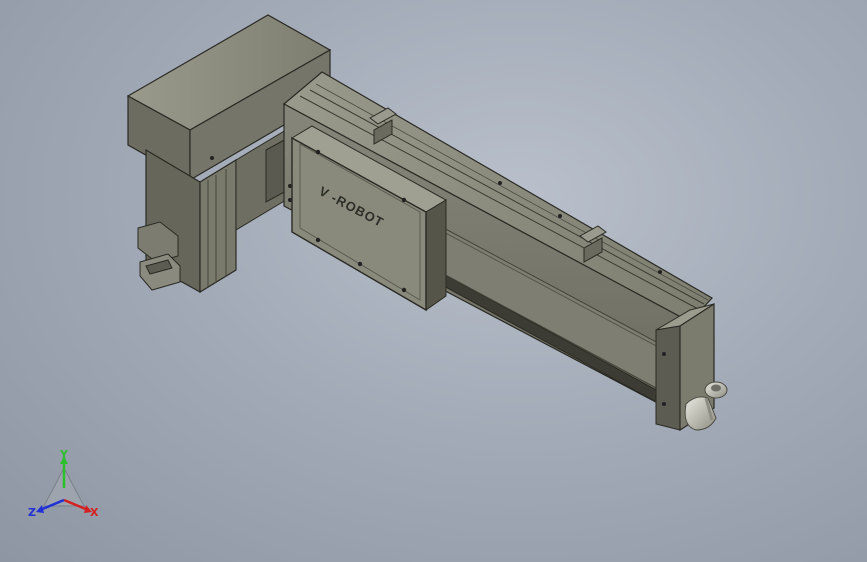 The width and height of the screenshot is (867, 562). What do you see at coordinates (159, 256) in the screenshot?
I see `motor-connector` at bounding box center [159, 256].